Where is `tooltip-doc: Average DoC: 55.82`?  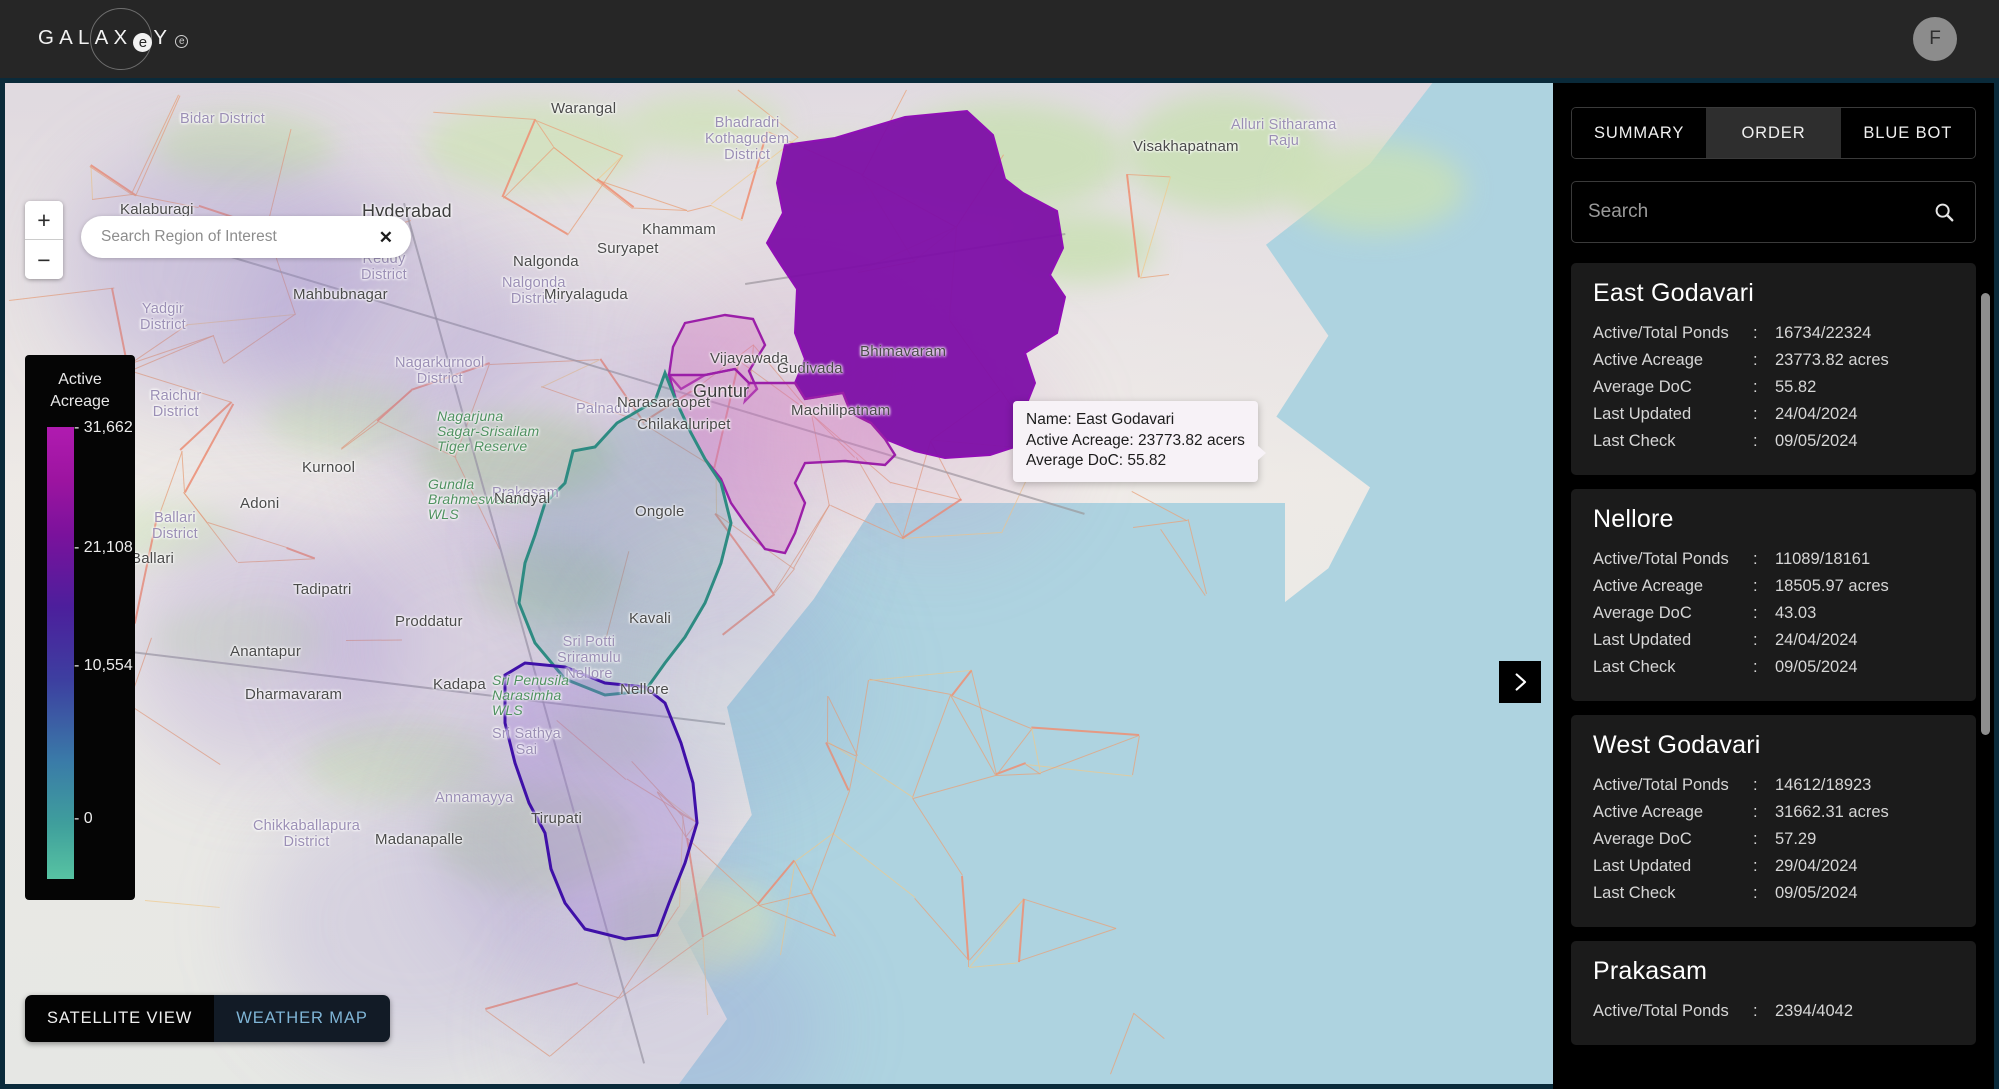
tooltip-doc: Average DoC: 55.82 is located at coordinates (1096, 460).